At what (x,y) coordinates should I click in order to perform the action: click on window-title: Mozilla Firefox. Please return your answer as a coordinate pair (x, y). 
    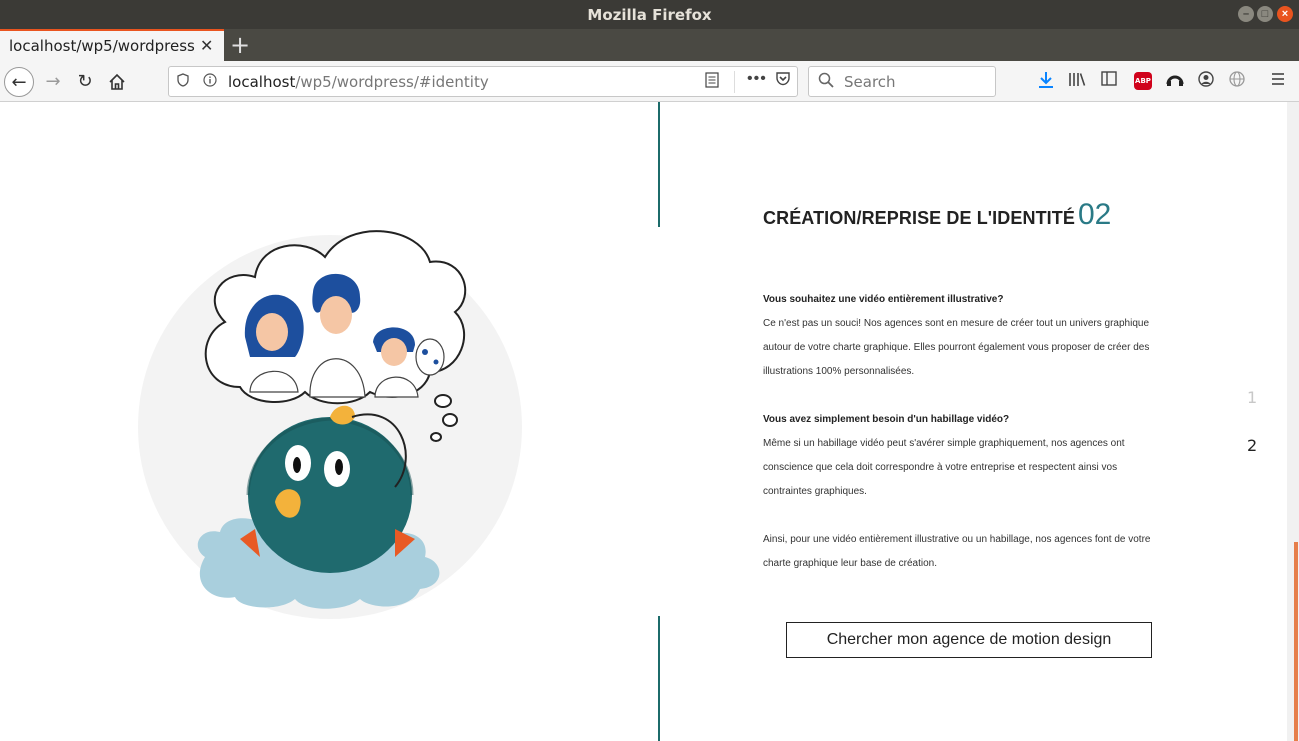
    Looking at the image, I should click on (649, 15).